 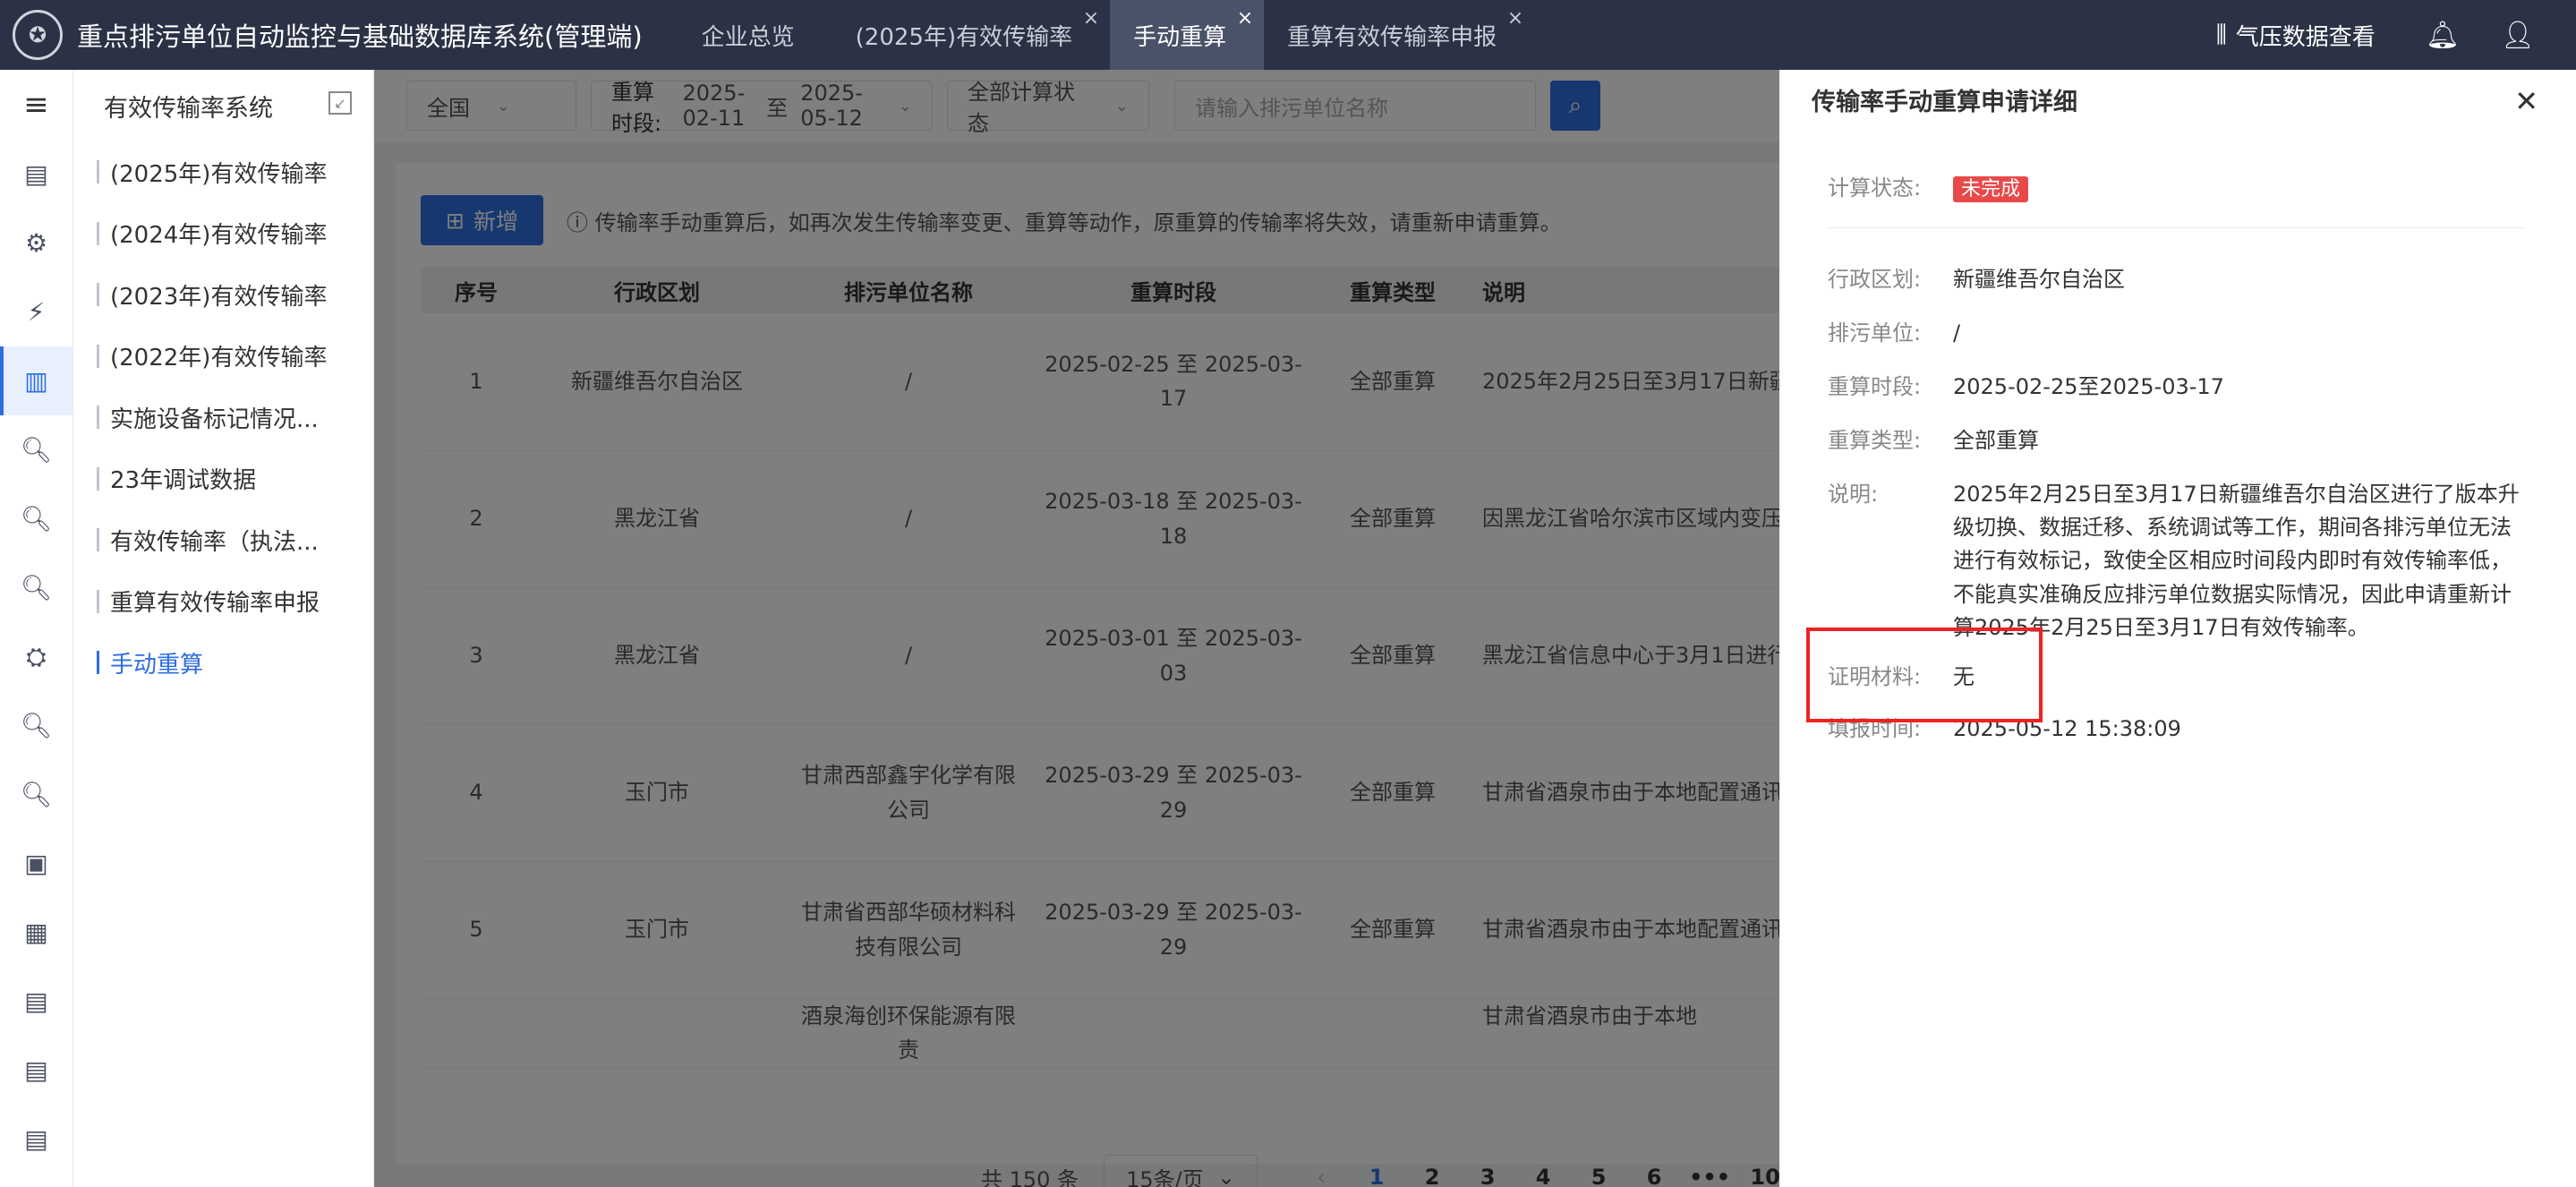 What do you see at coordinates (1180, 37) in the screenshot?
I see `tab-label: 手动重算` at bounding box center [1180, 37].